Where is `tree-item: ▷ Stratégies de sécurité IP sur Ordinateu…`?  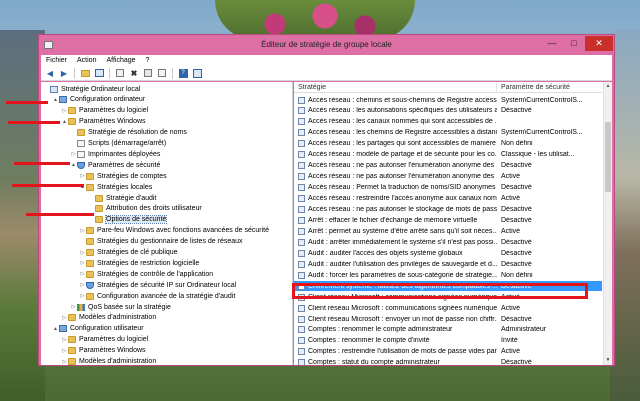
tree-item: ▷ Stratégies de sécurité IP sur Ordinateu… is located at coordinates (157, 285).